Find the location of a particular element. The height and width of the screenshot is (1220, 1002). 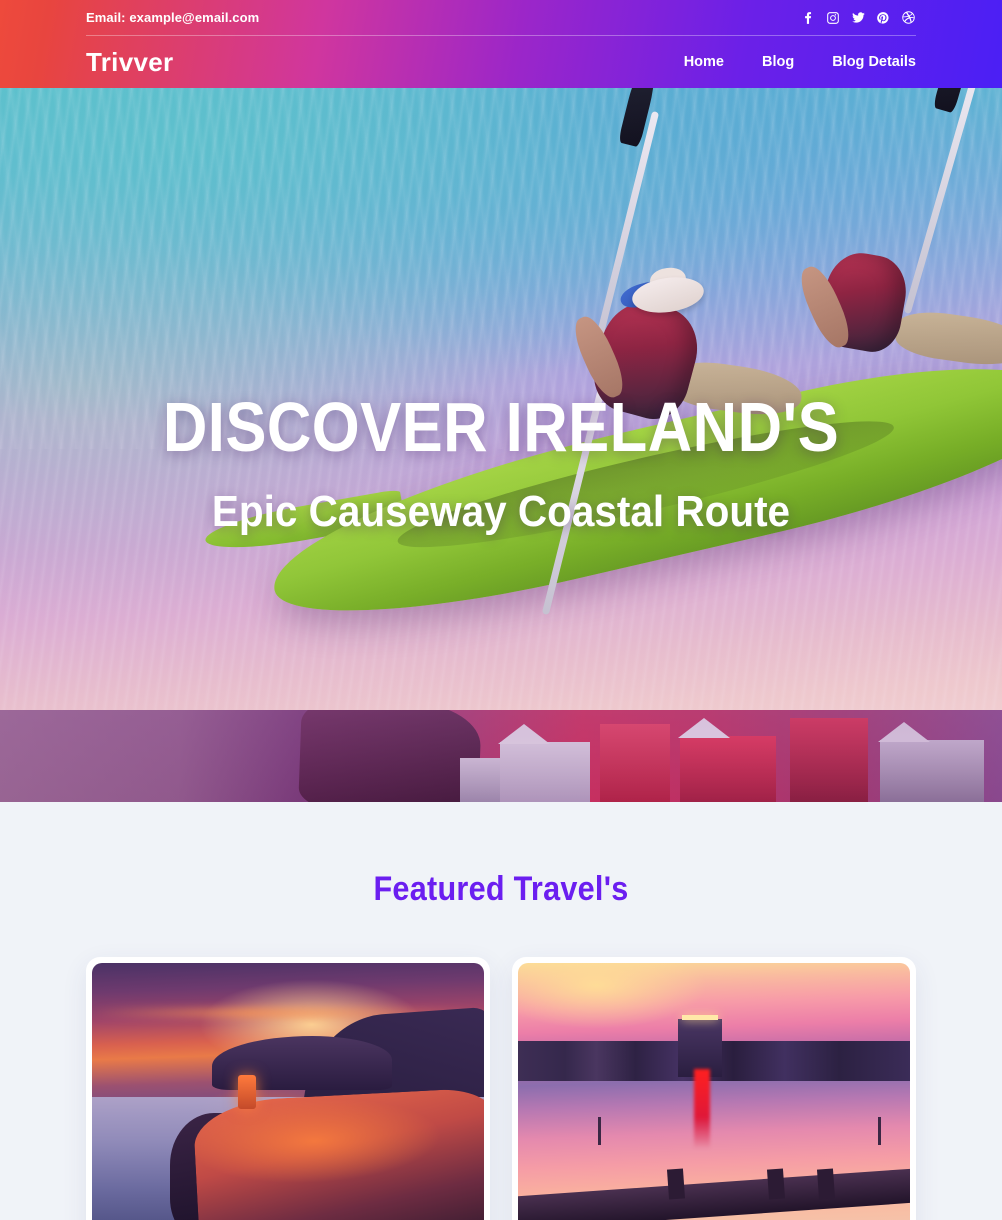

header-divider is located at coordinates (501, 35).